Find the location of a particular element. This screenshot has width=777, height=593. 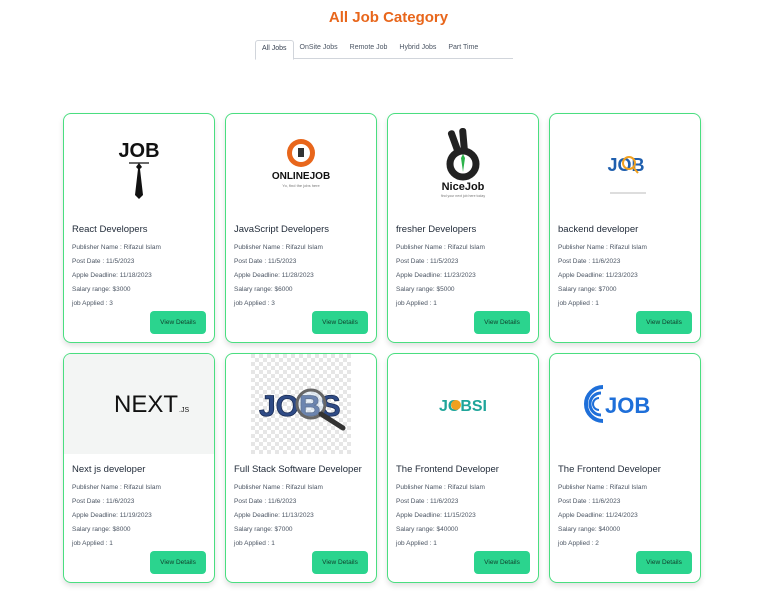

company-logo: JOBSI is located at coordinates (463, 404).